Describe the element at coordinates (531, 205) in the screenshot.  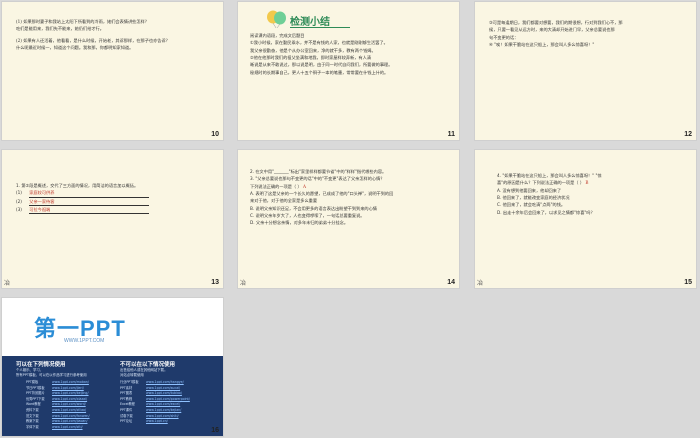
I see `option-line: C. 他回来了，就会吃清"点两"的钱。` at that location.